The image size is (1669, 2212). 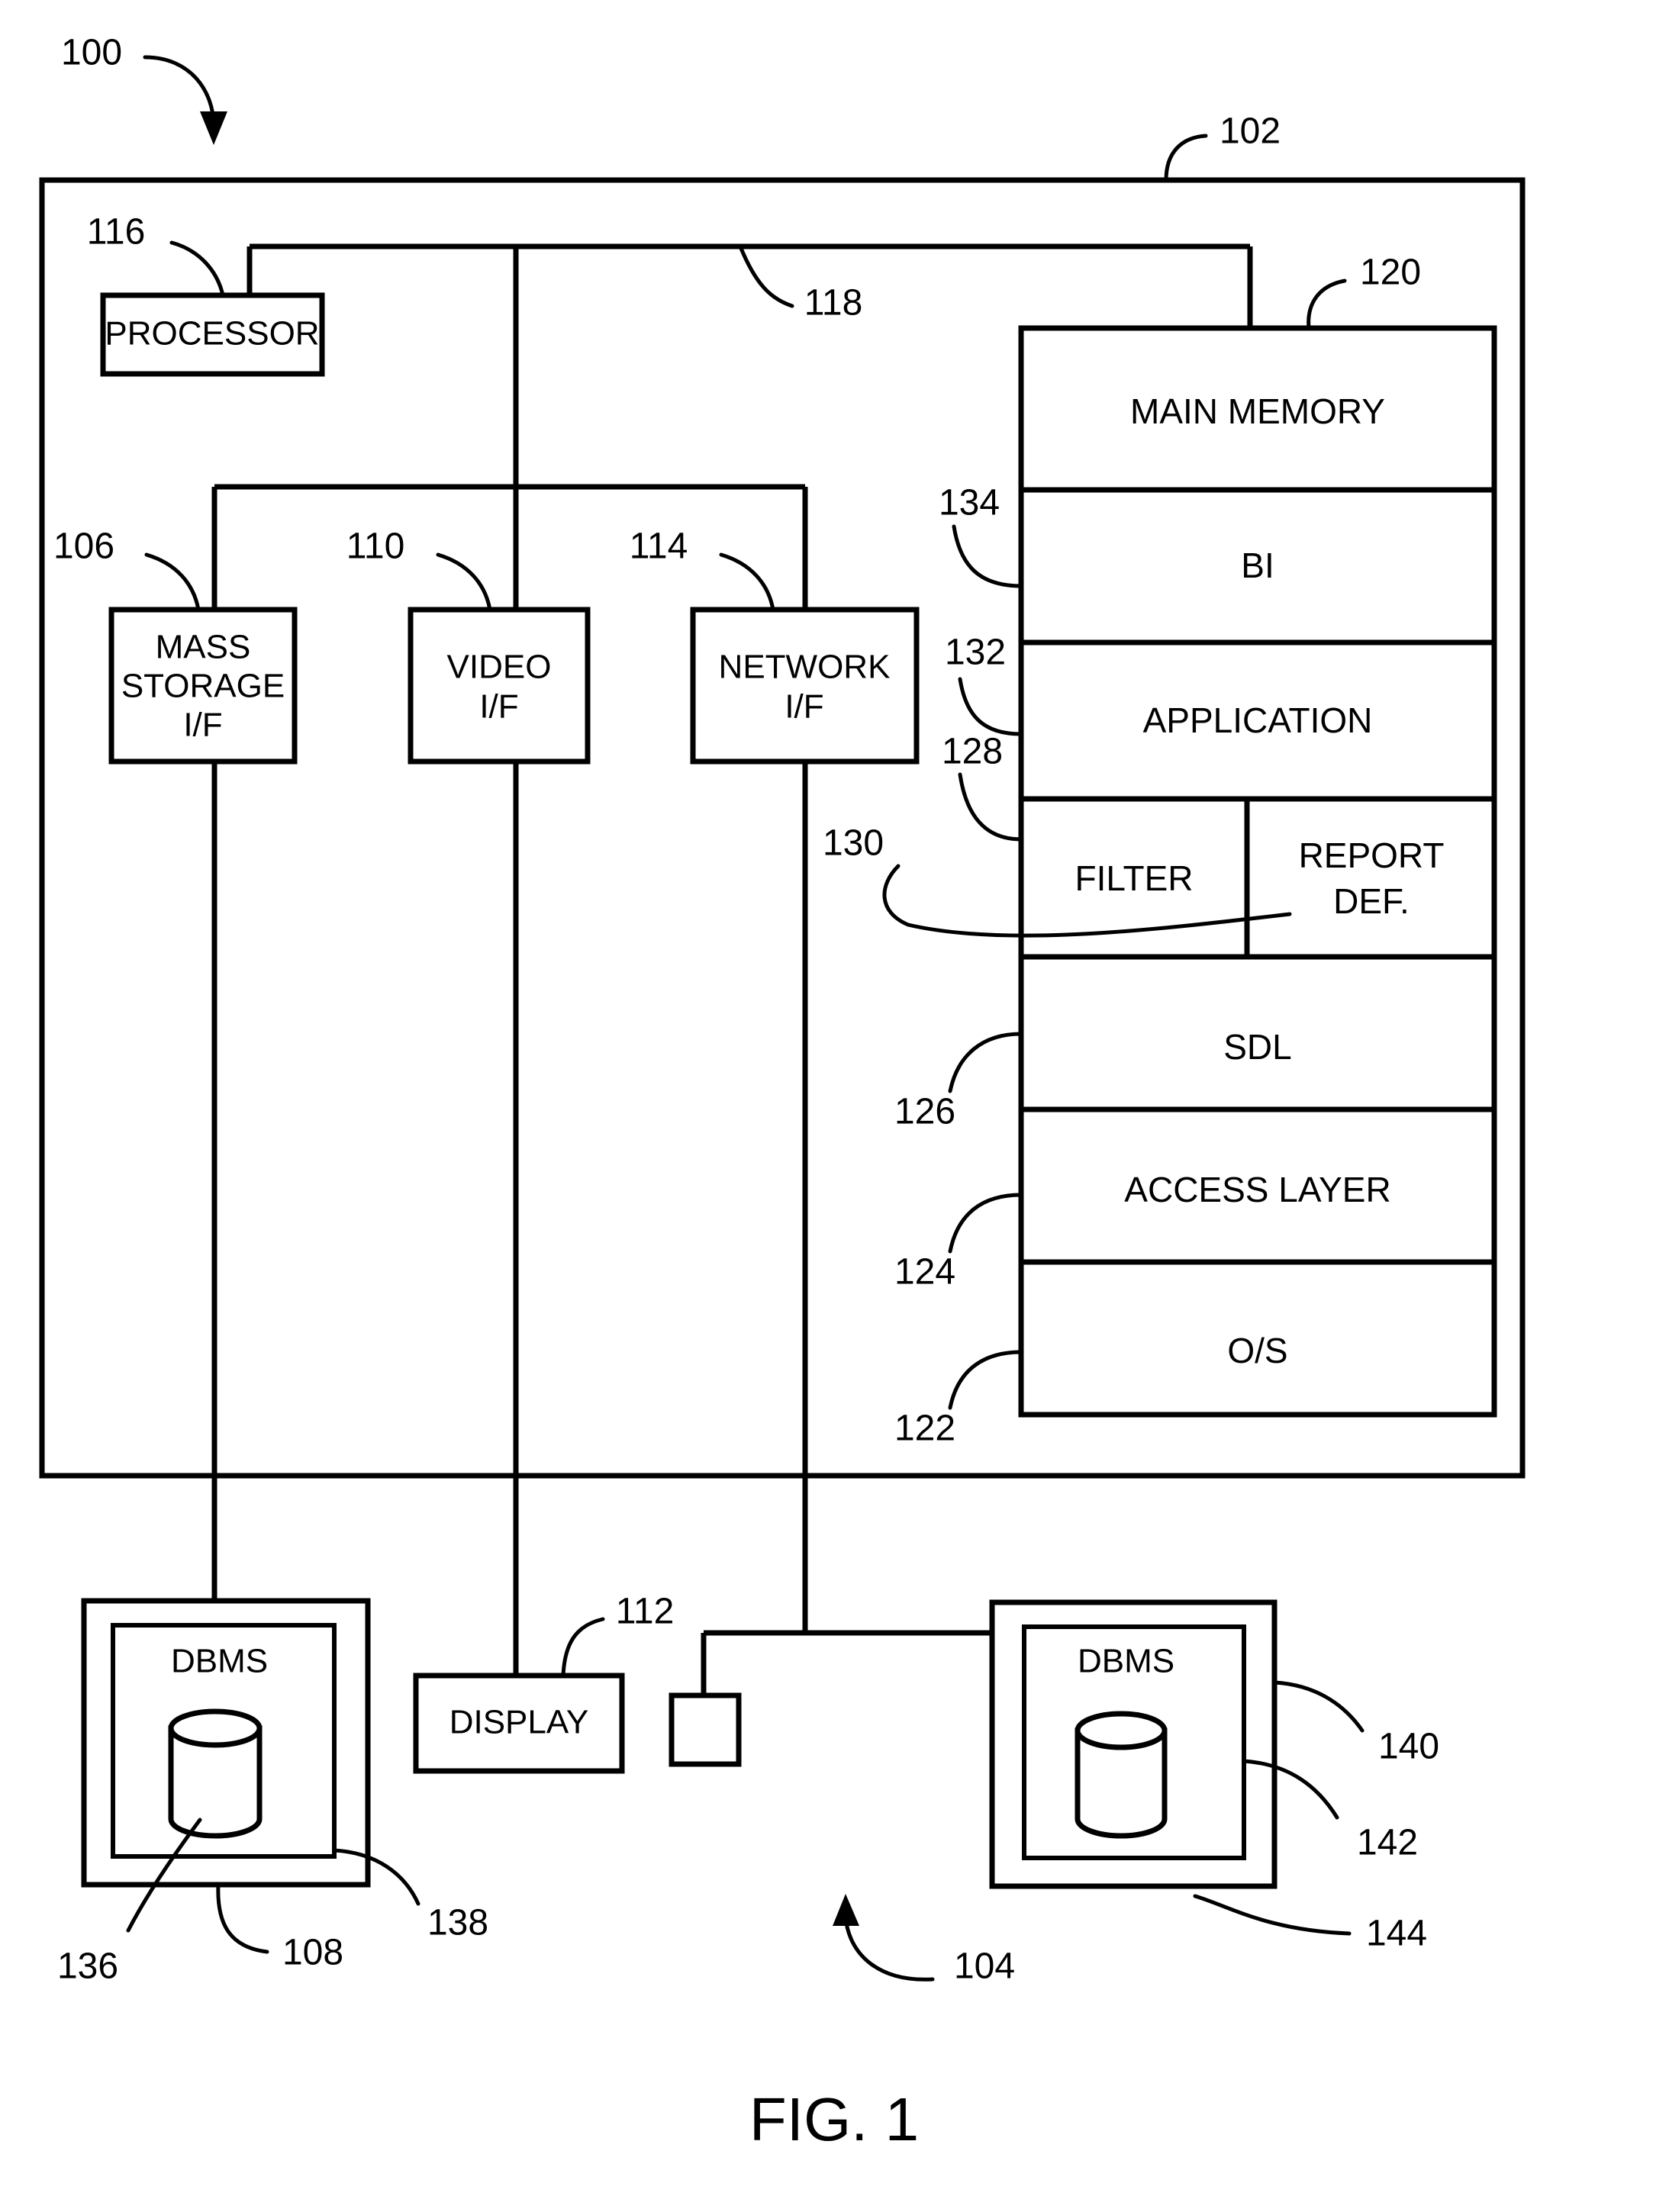 I want to click on system-100-callout: 100, so click(x=144, y=89).